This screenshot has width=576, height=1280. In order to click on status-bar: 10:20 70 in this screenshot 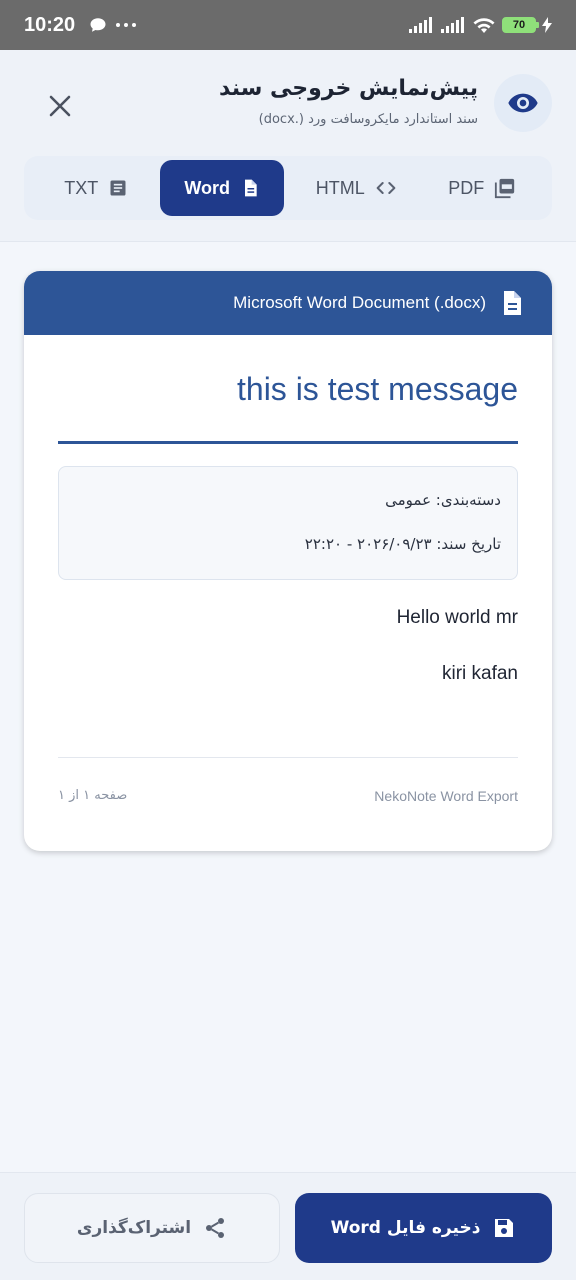, I will do `click(288, 25)`.